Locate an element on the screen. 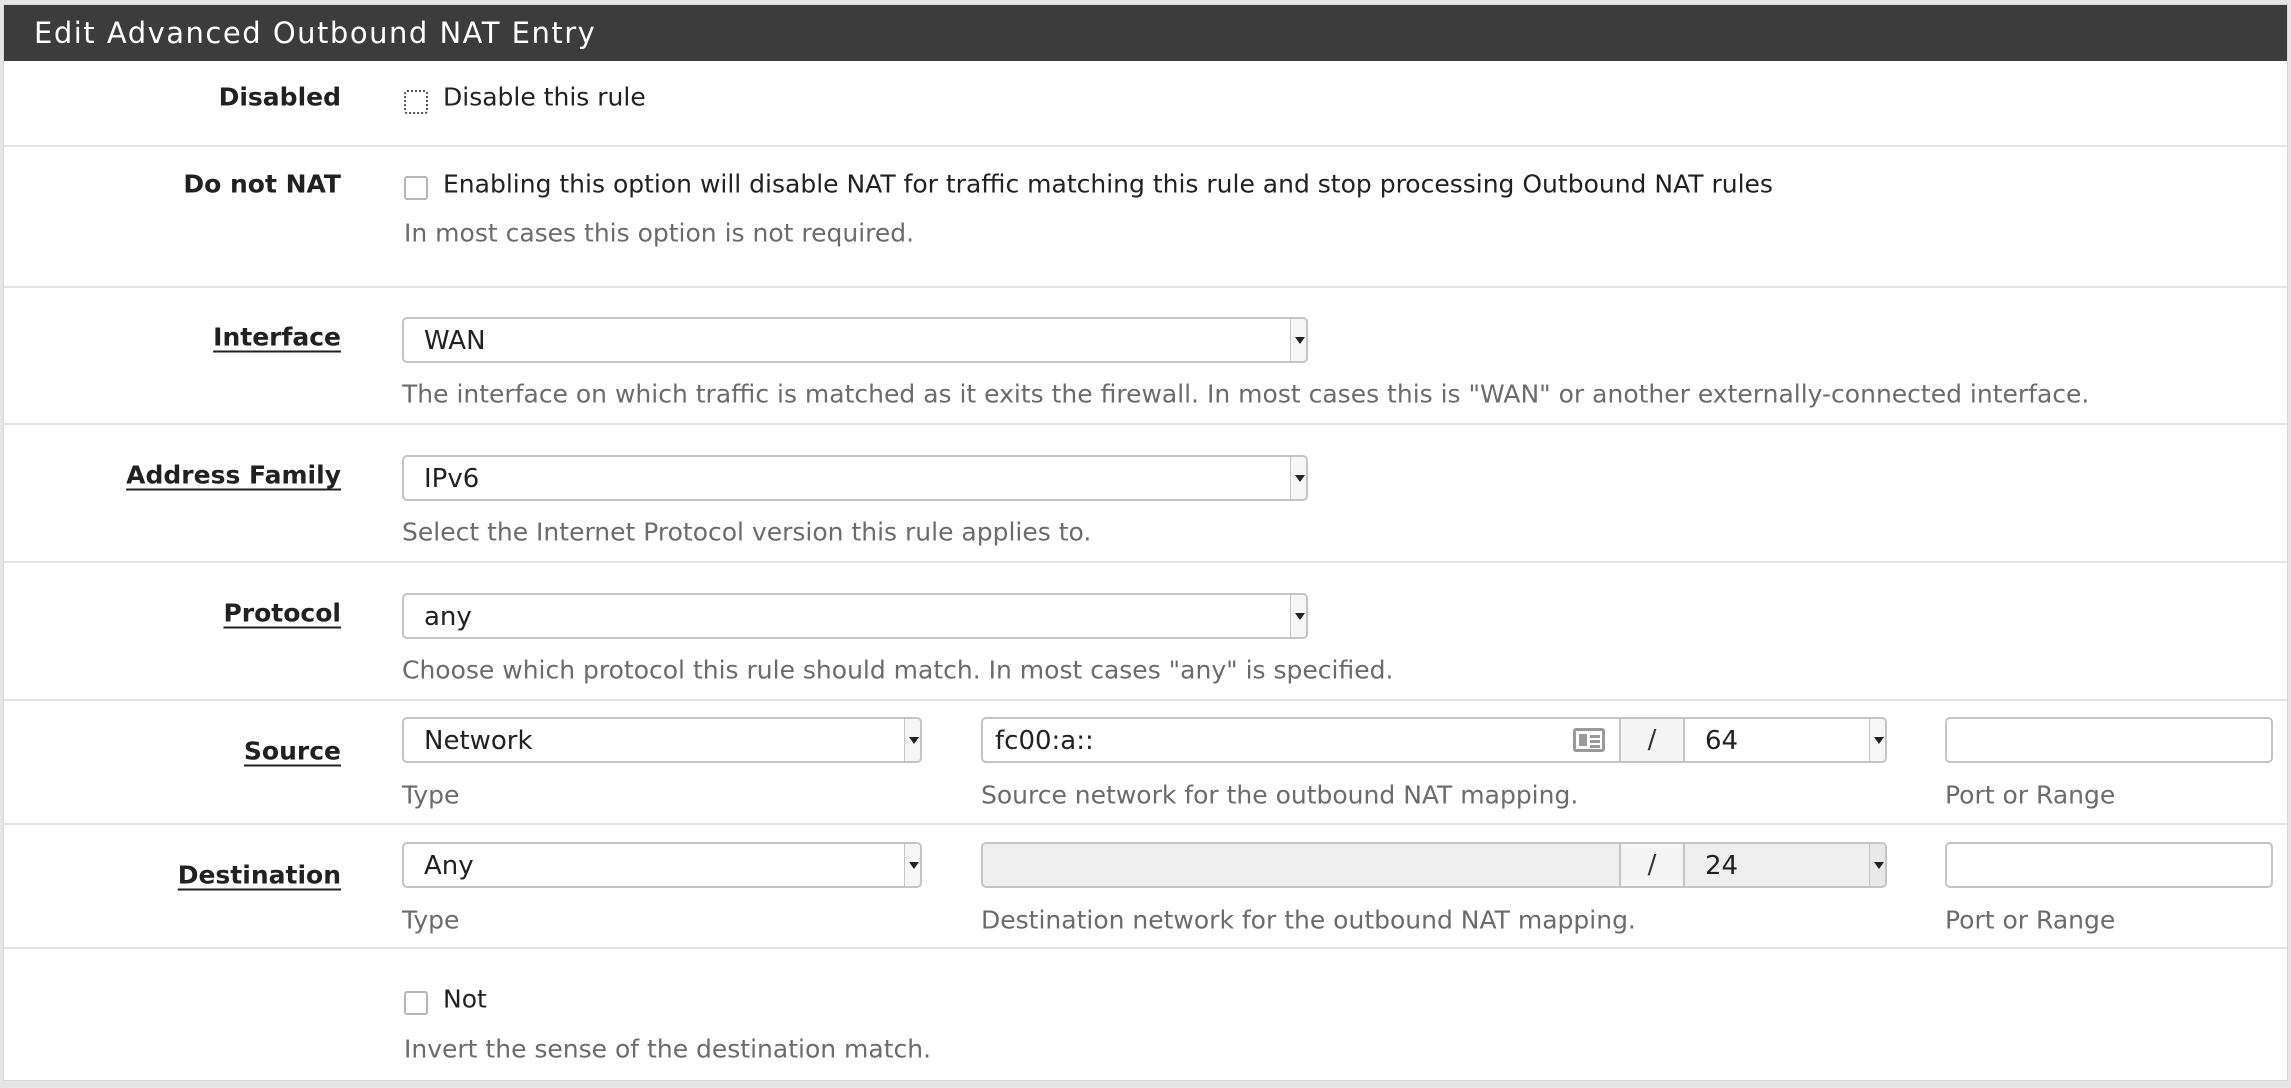 This screenshot has width=2291, height=1088. not-checkbox is located at coordinates (416, 1003).